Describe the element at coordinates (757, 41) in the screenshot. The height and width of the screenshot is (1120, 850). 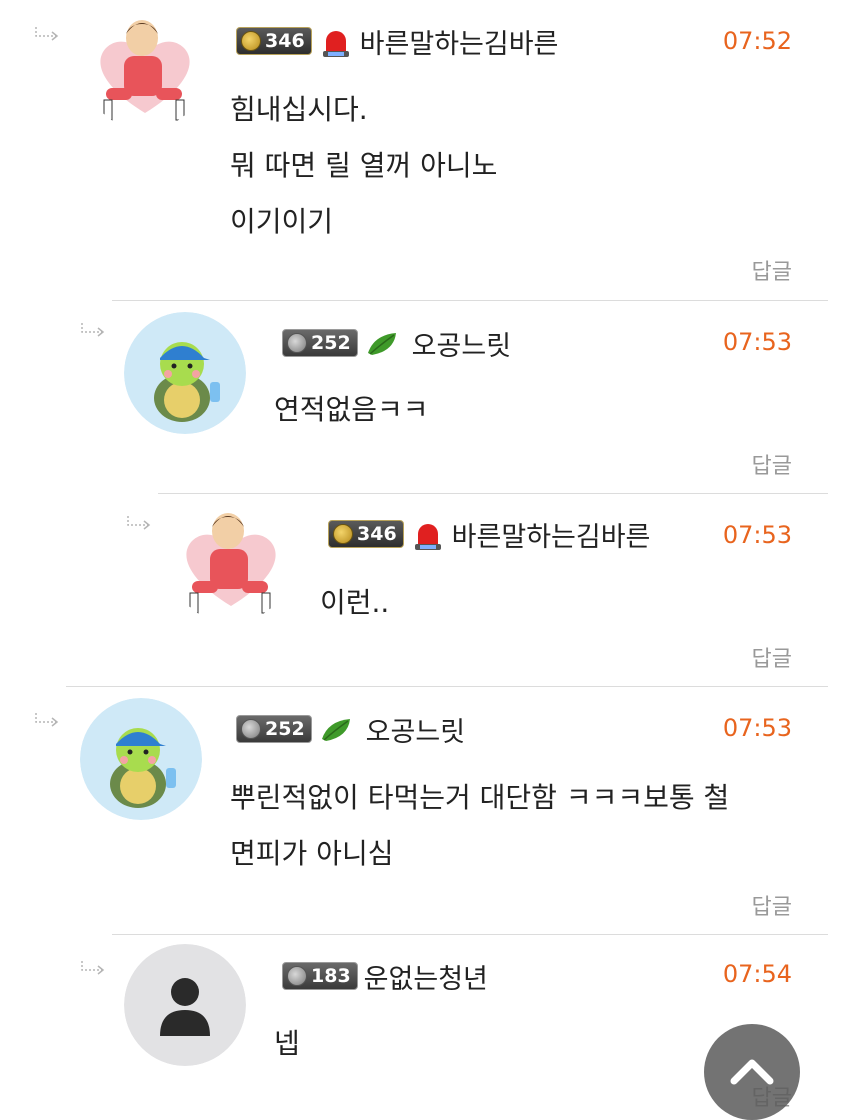
I see `comment-time: 07:52` at that location.